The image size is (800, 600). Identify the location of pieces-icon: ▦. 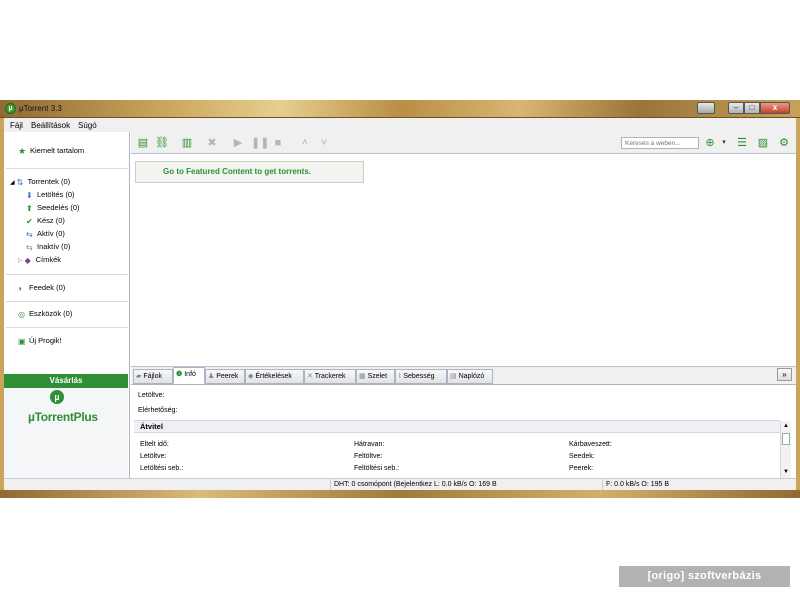
(363, 376).